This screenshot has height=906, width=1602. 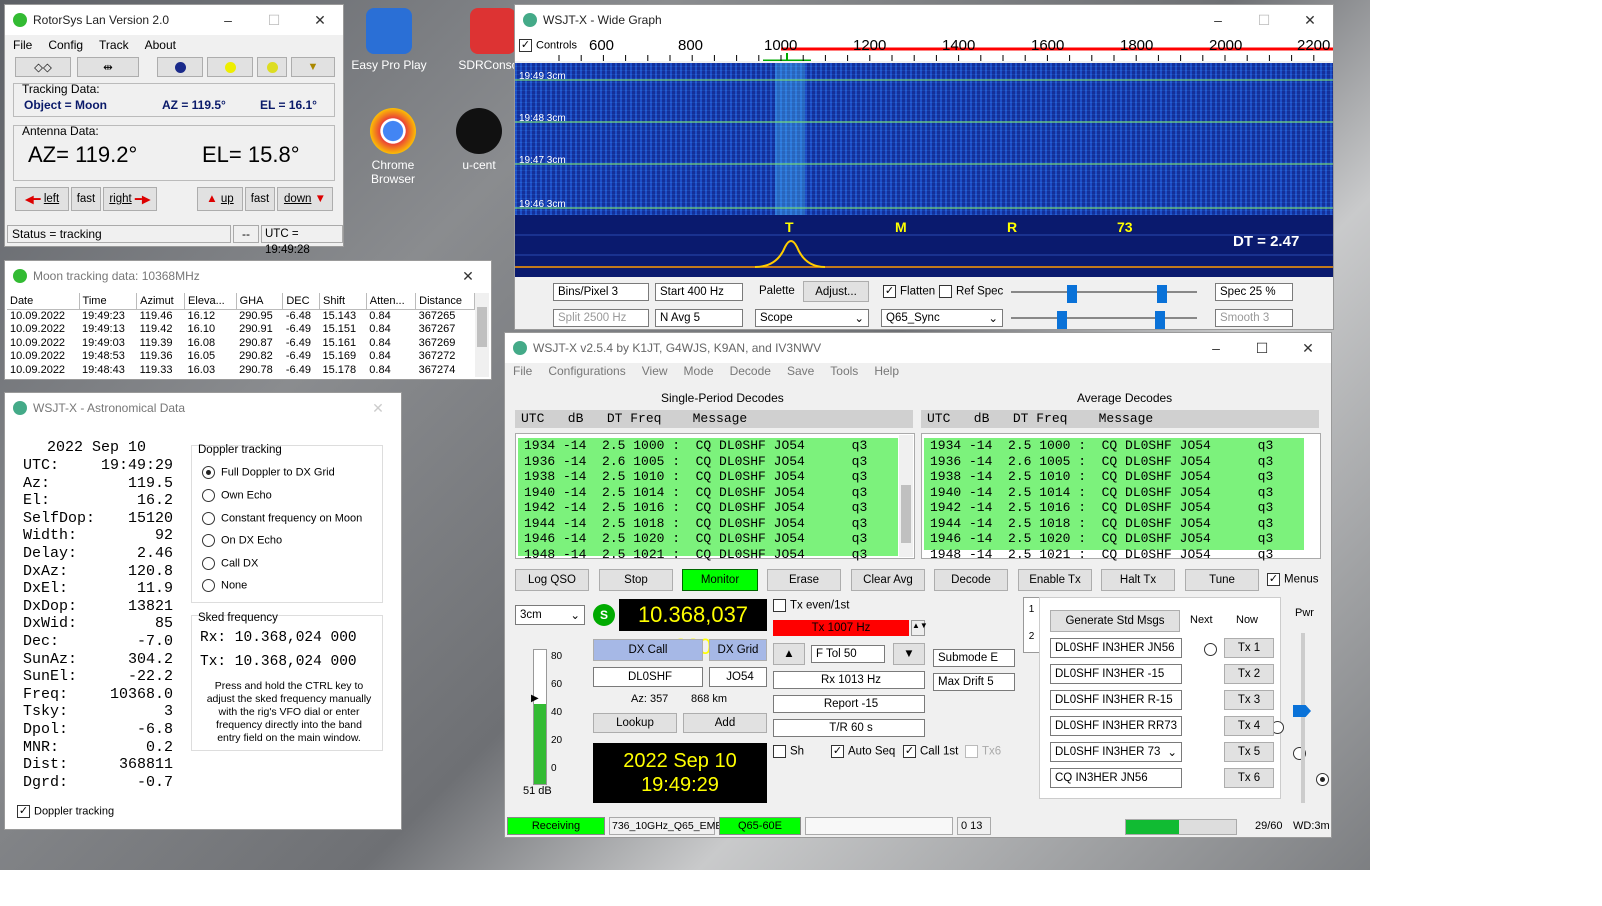 What do you see at coordinates (65, 45) in the screenshot?
I see `menu-config: Config` at bounding box center [65, 45].